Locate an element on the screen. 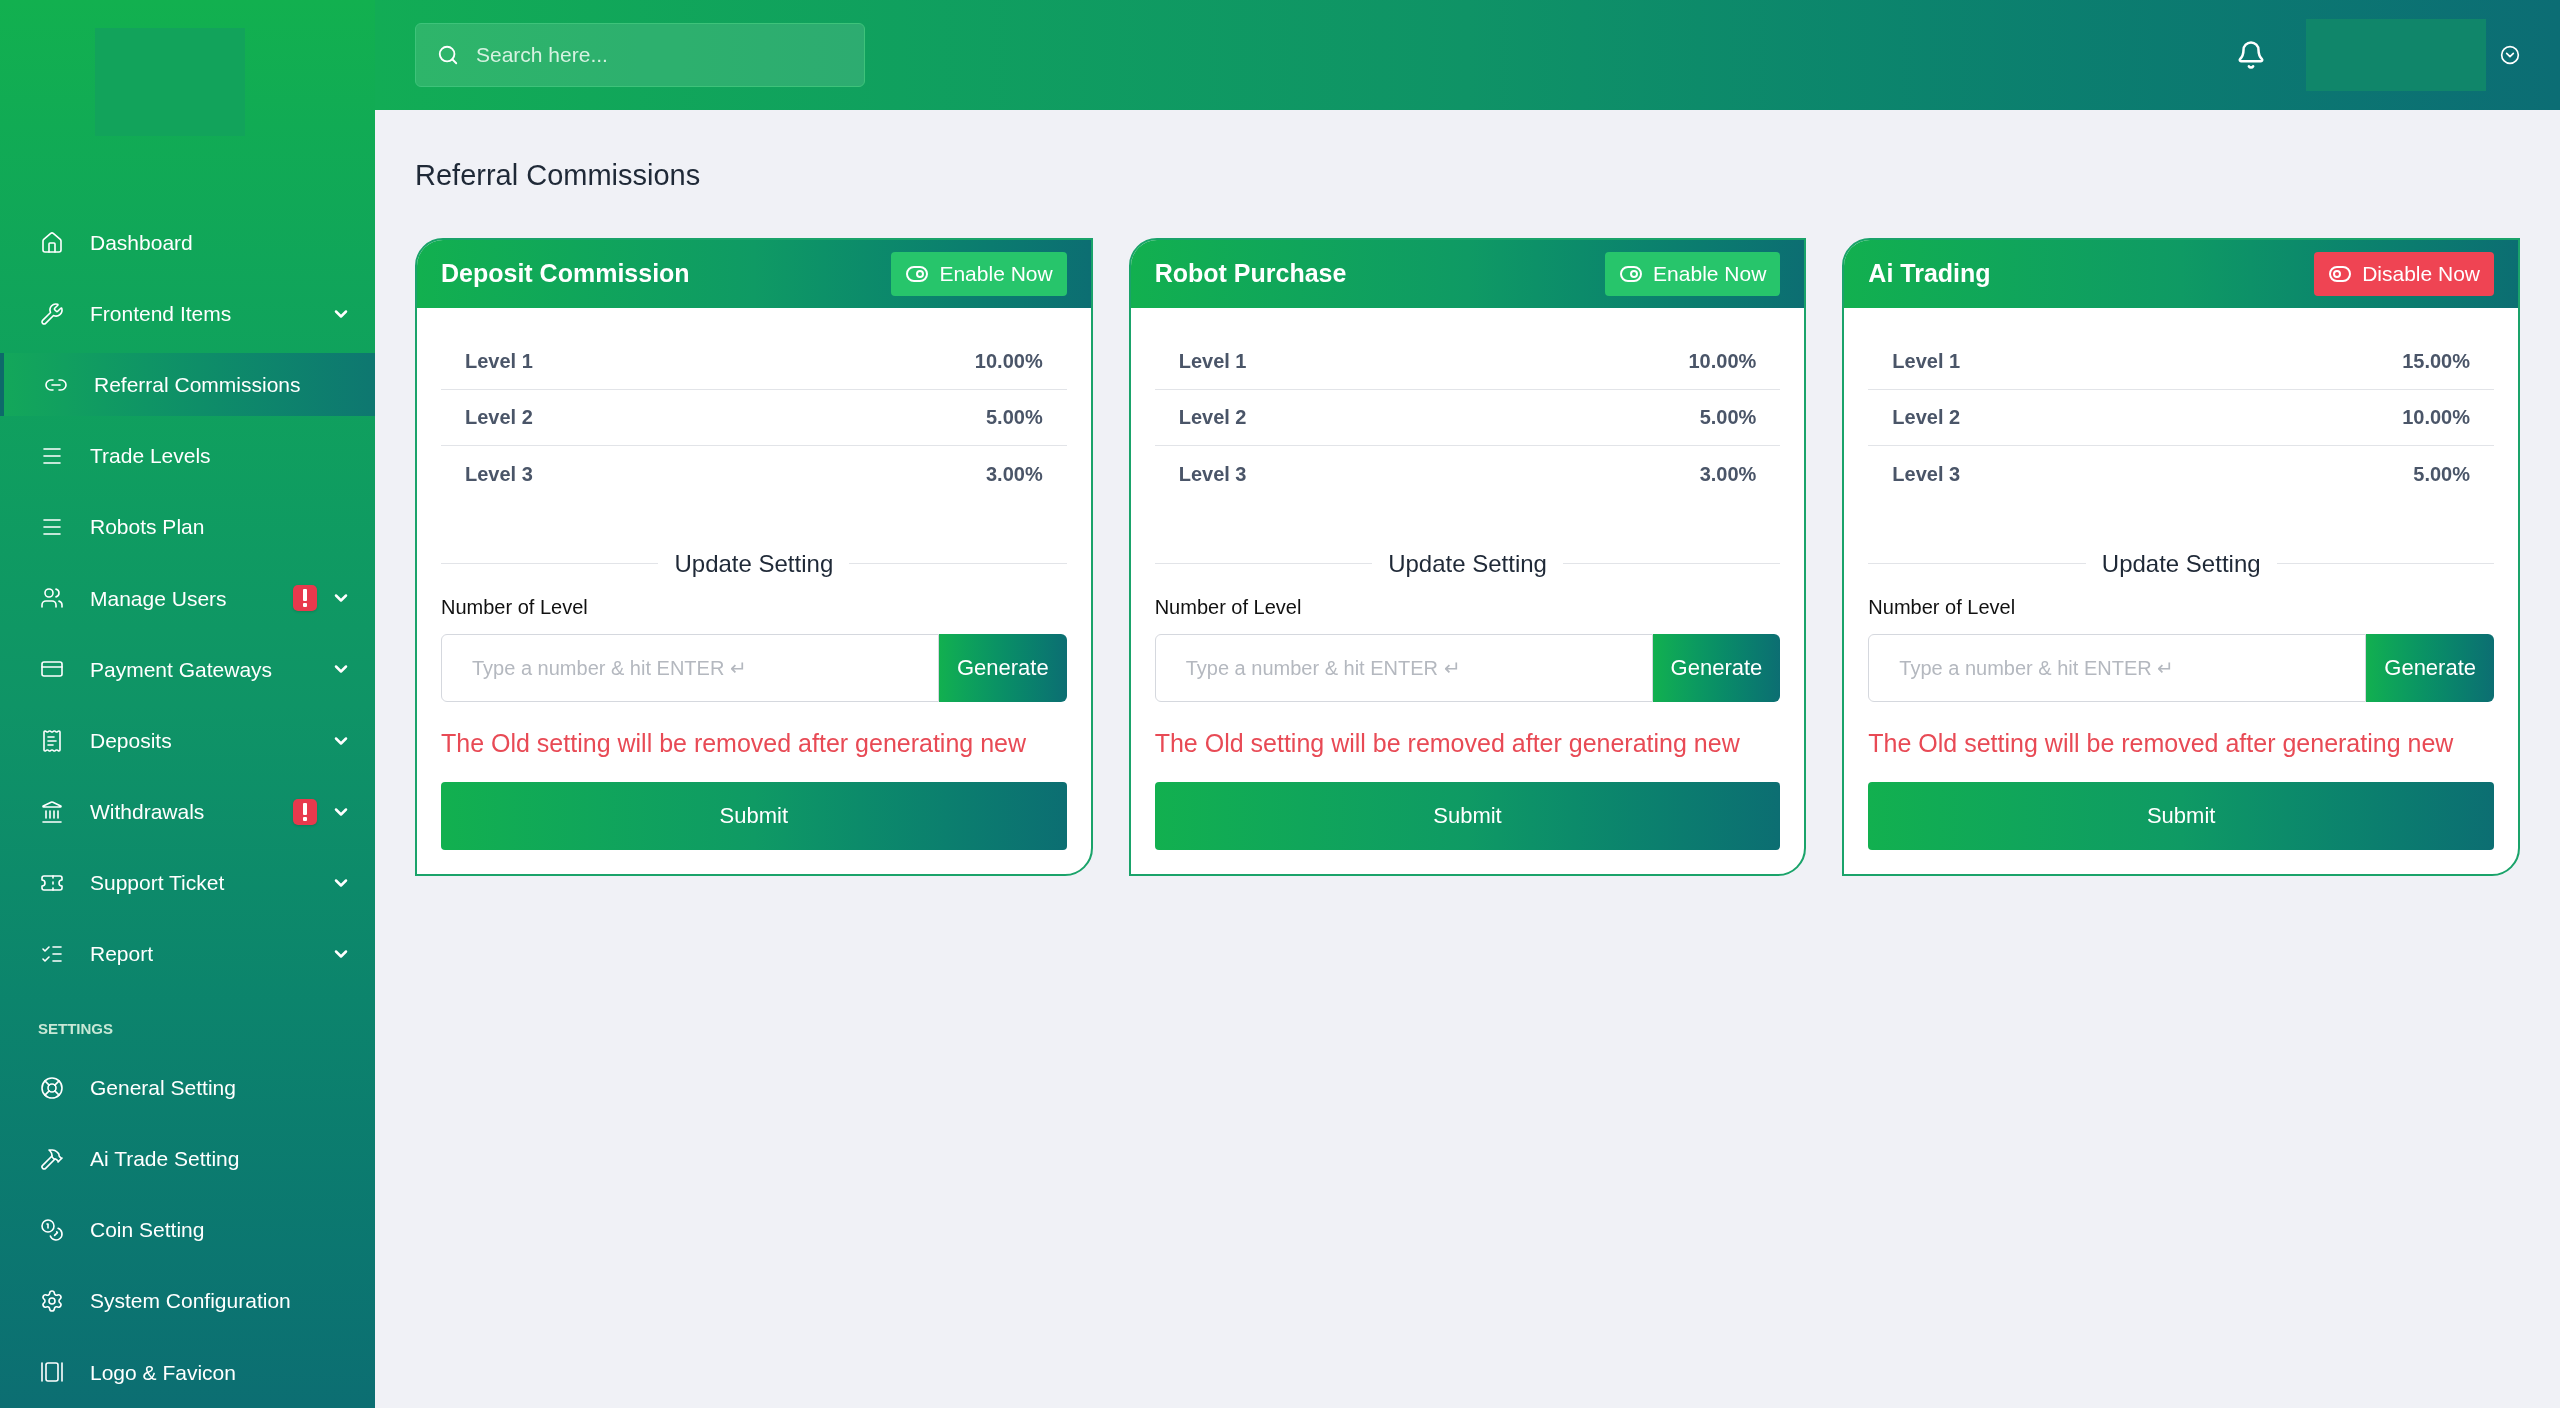  toggle-button: Disable Now is located at coordinates (2404, 273).